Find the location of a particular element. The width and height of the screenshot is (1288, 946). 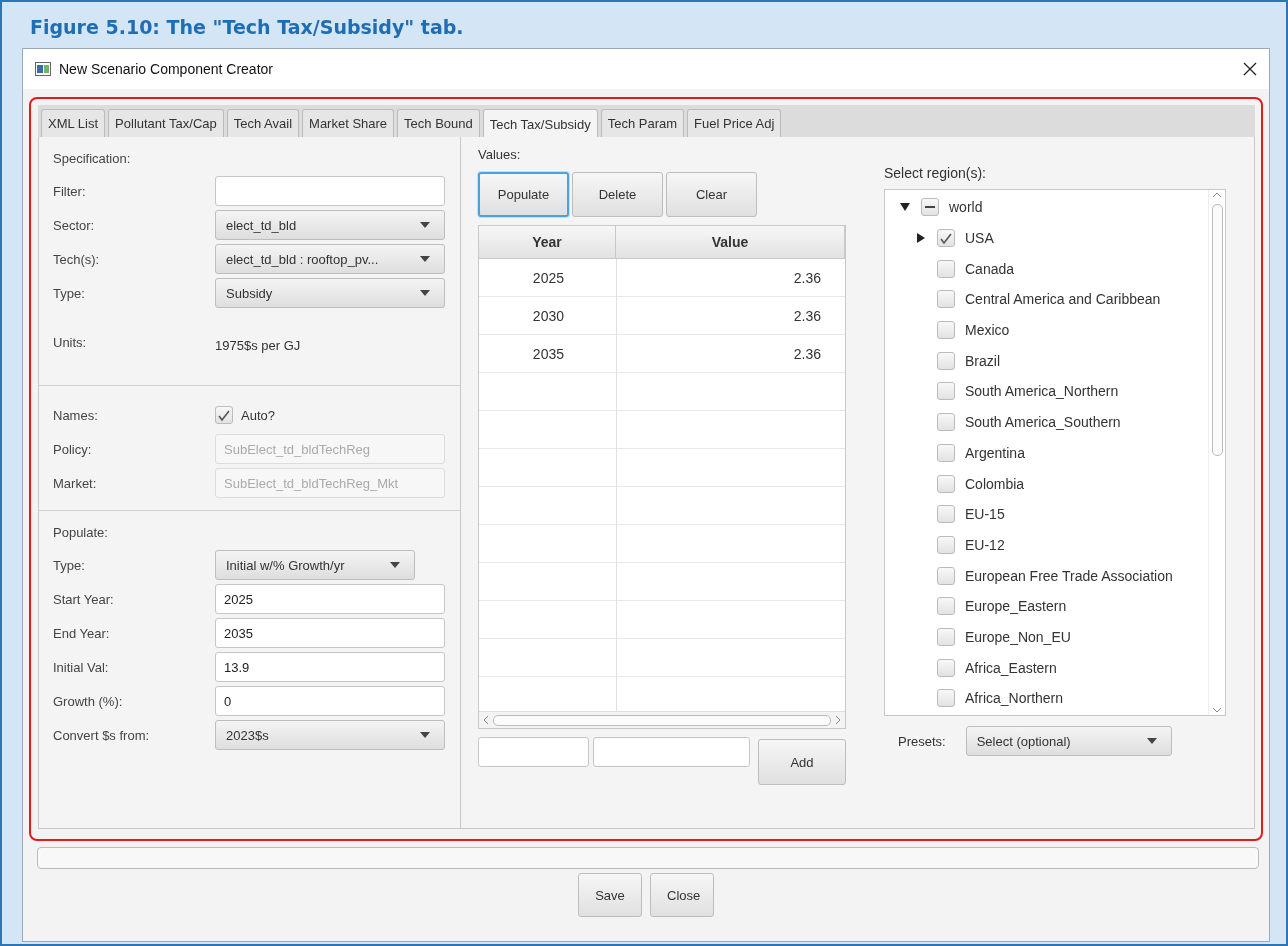

field-label: Start Year: is located at coordinates (84, 599).